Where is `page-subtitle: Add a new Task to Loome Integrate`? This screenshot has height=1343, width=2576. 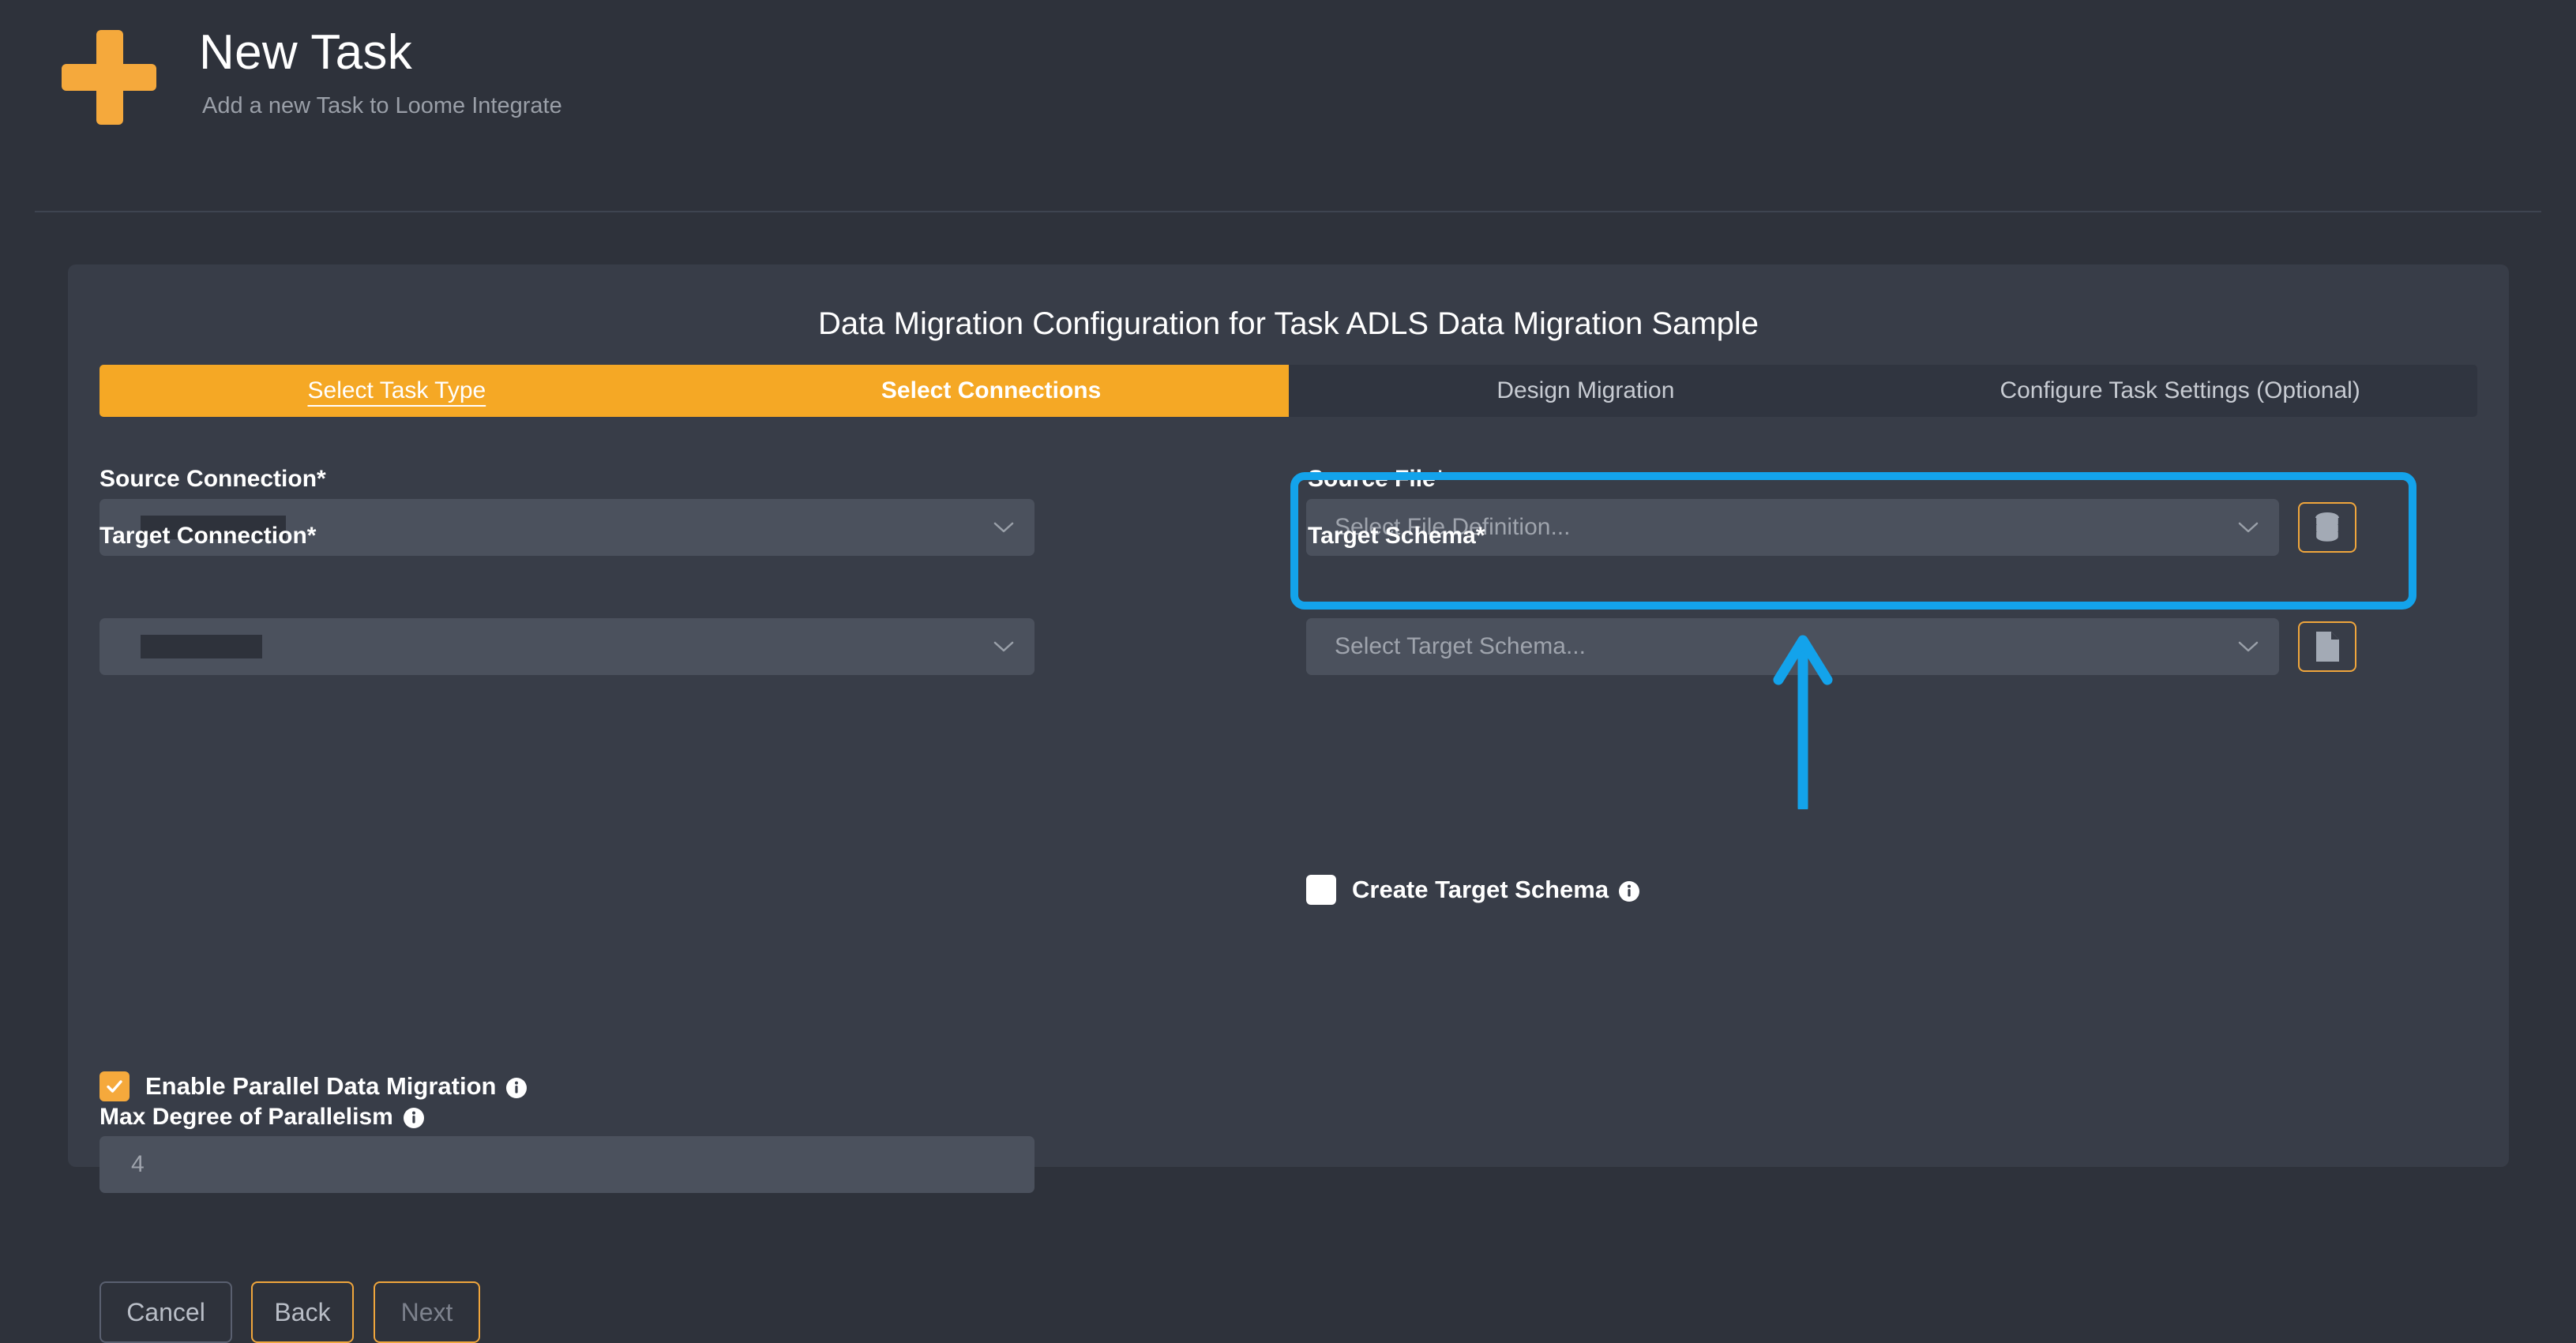
page-subtitle: Add a new Task to Loome Integrate is located at coordinates (382, 105).